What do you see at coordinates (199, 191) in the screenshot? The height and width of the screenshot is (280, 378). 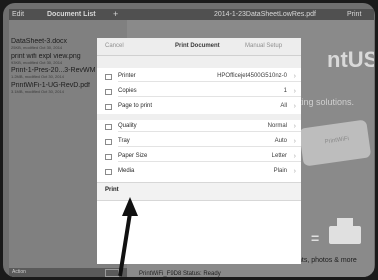 I see `print-action-row: Print` at bounding box center [199, 191].